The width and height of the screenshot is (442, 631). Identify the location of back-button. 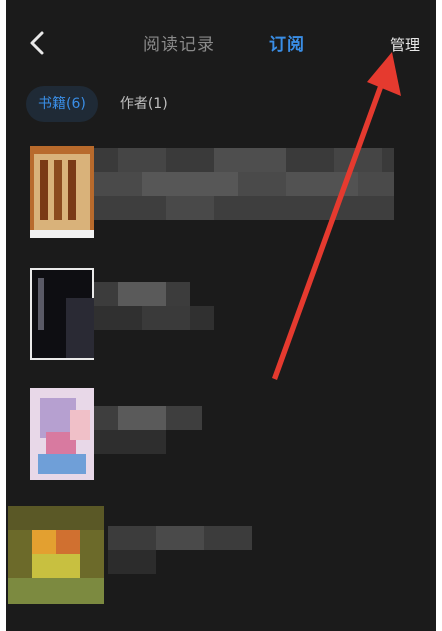
(37, 43).